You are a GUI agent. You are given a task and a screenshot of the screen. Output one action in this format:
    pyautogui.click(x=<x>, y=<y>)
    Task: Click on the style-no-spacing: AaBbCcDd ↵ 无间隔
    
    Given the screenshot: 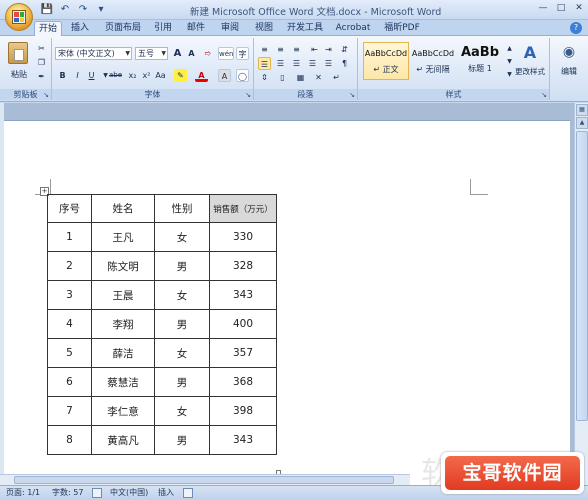 What is the action you would take?
    pyautogui.click(x=433, y=61)
    